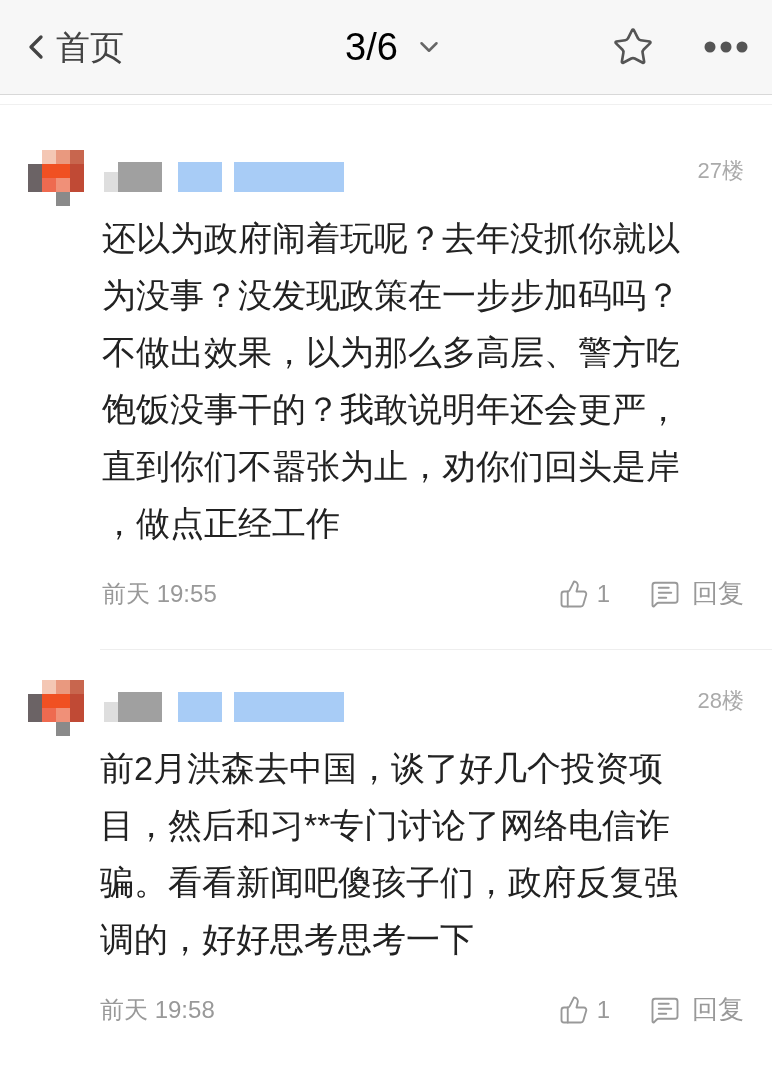 This screenshot has height=1080, width=772. I want to click on more-icon, so click(726, 47).